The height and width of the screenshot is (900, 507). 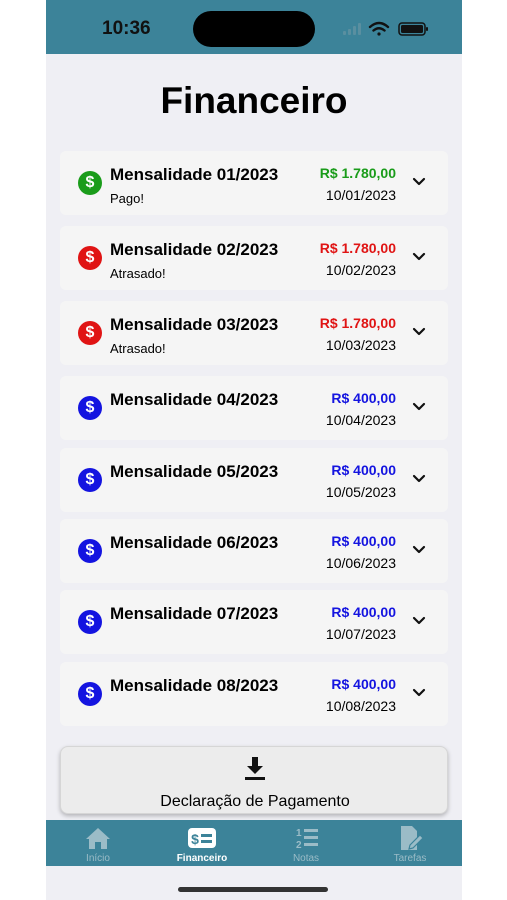 What do you see at coordinates (360, 420) in the screenshot?
I see `payment-date: 10/04/2023` at bounding box center [360, 420].